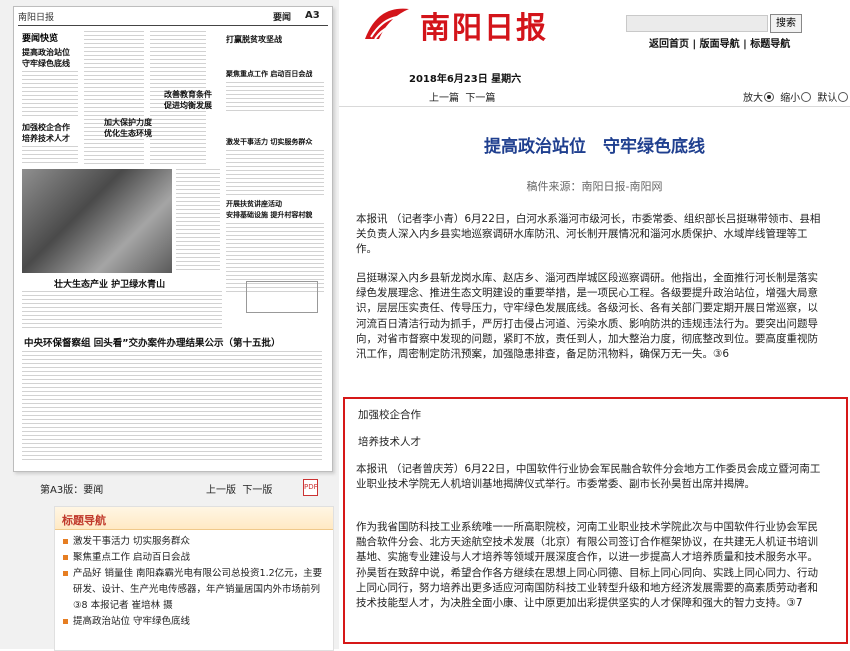  What do you see at coordinates (109, 283) in the screenshot?
I see `thumb-photo-caption: 壮大生态产业 护卫绿水青山` at bounding box center [109, 283].